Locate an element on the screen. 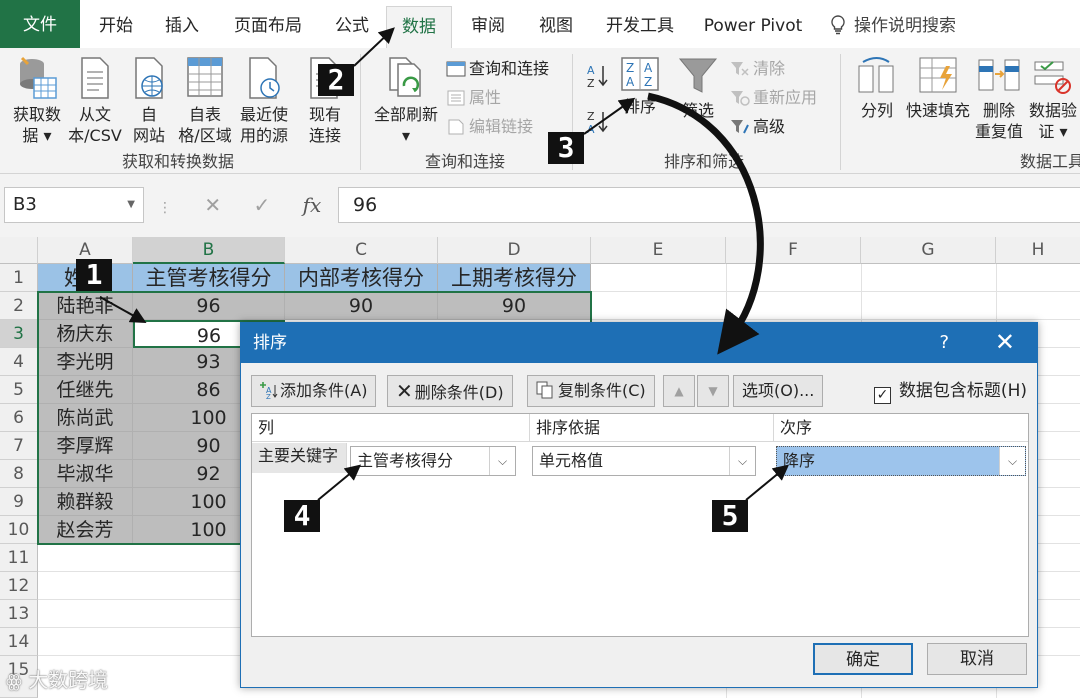 The image size is (1080, 698). row-header: 7 is located at coordinates (19, 446).